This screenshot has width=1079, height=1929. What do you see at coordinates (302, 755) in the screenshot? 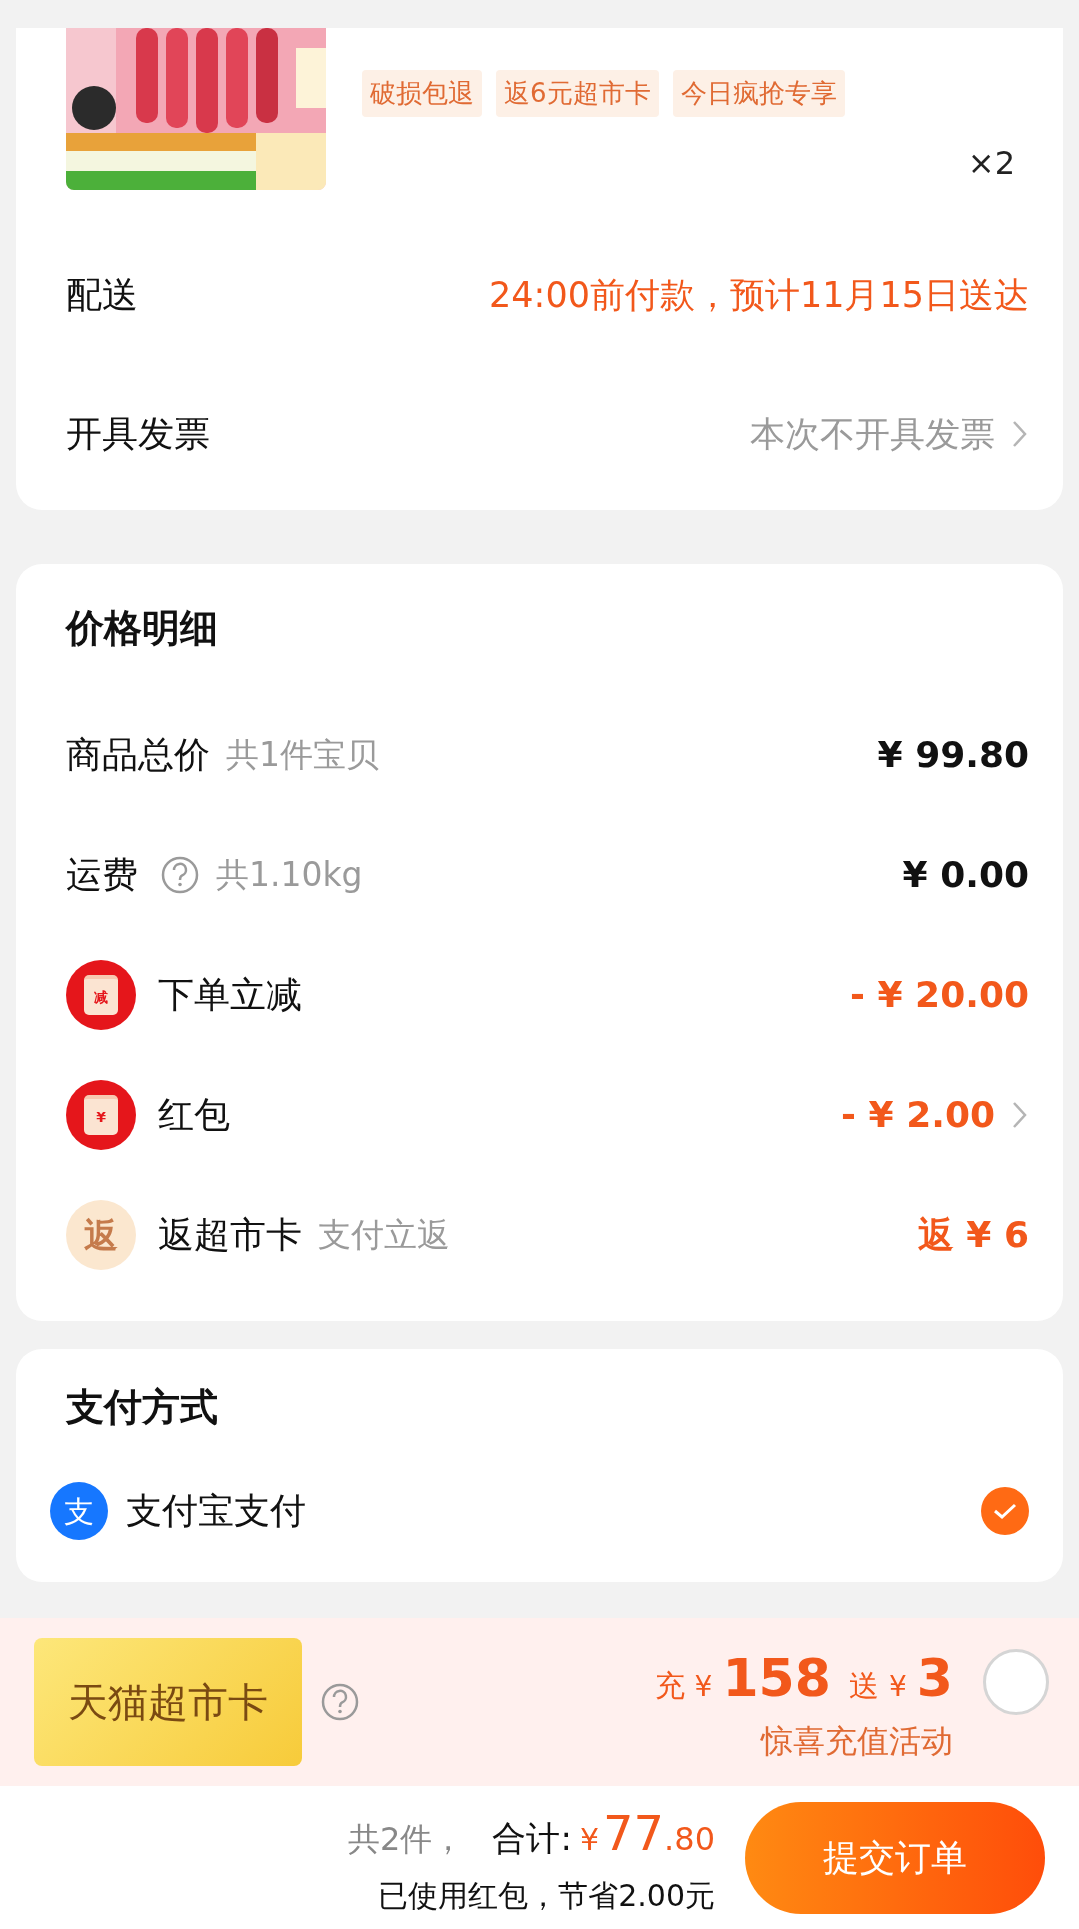
I see `price-note: 共1件宝贝` at bounding box center [302, 755].